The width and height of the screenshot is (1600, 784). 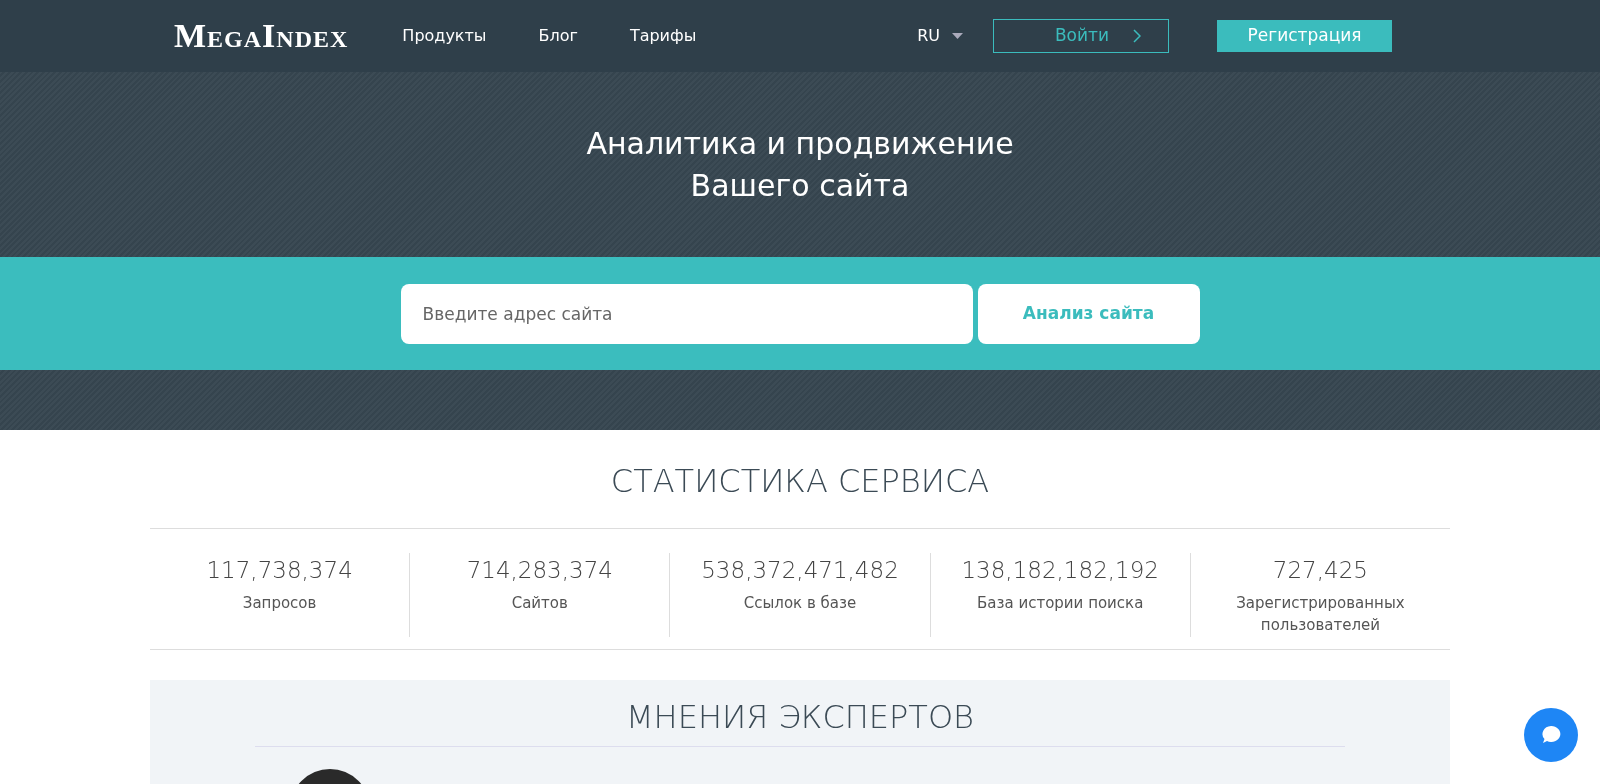 What do you see at coordinates (1060, 603) in the screenshot?
I see `stat-label: База истории поиска` at bounding box center [1060, 603].